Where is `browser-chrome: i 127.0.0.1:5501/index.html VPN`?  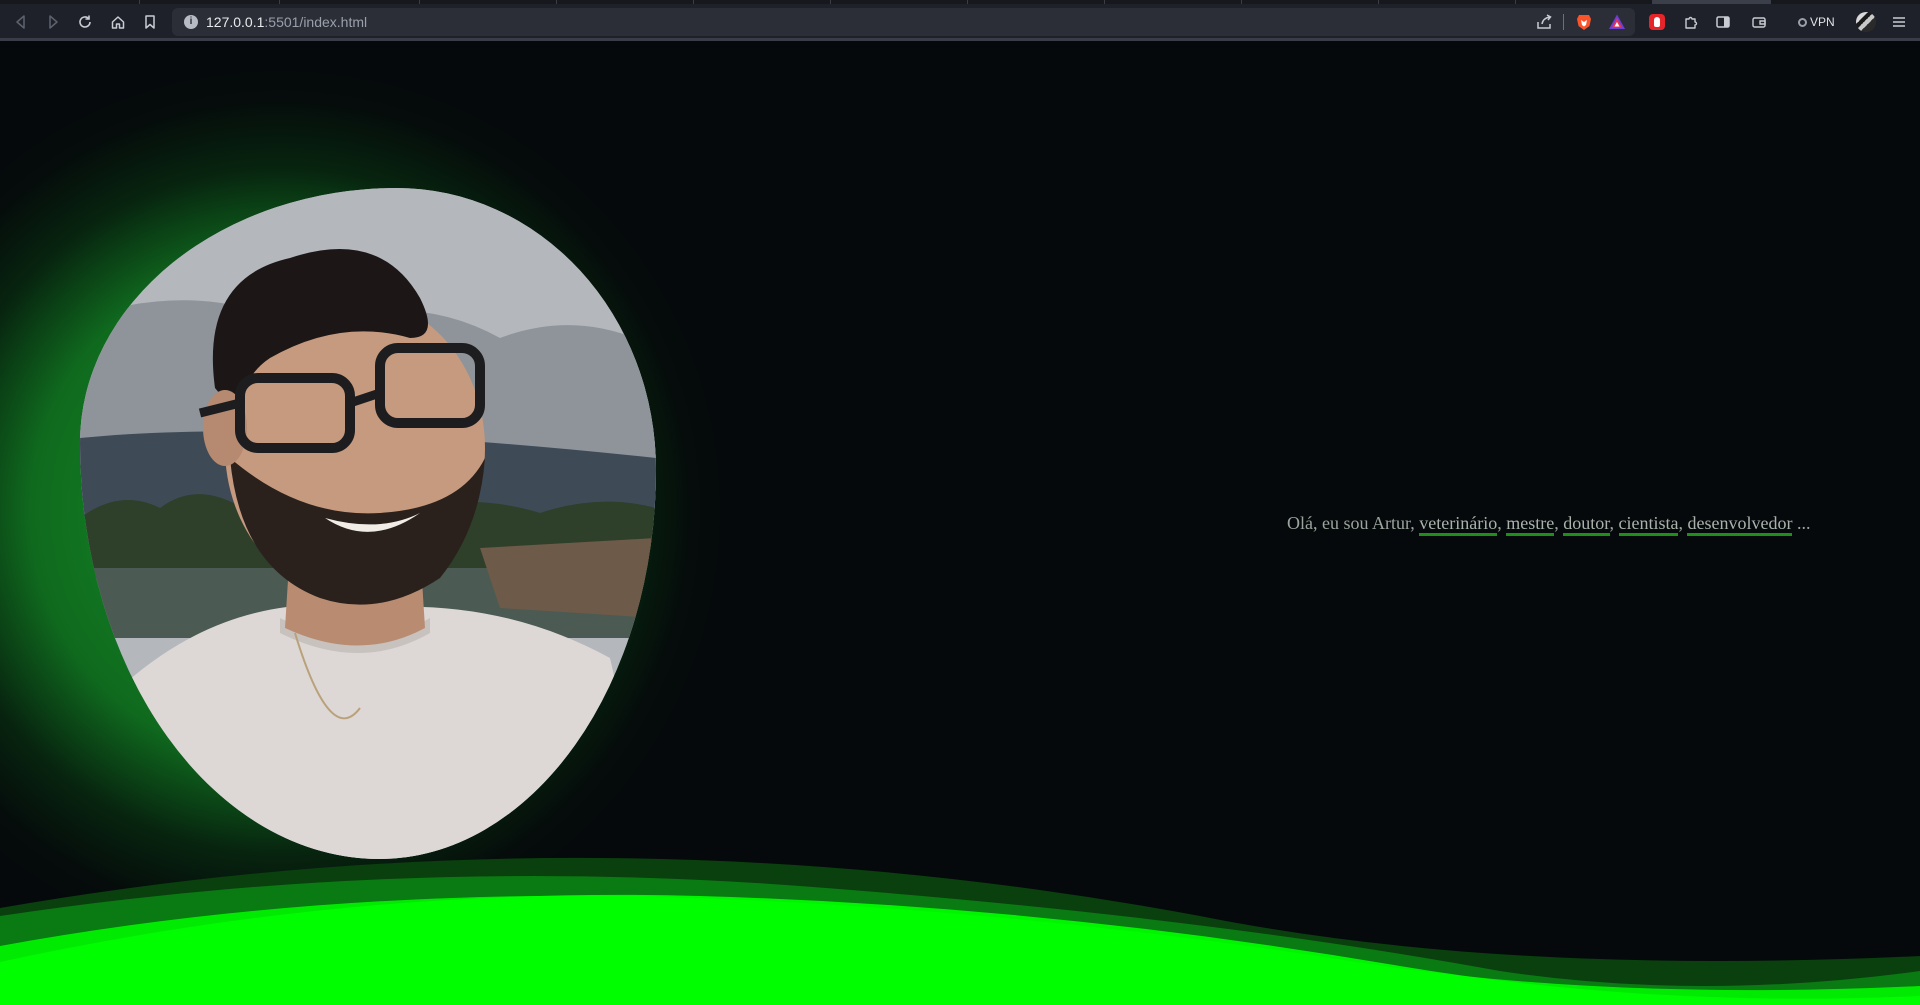
browser-chrome: i 127.0.0.1:5501/index.html VPN is located at coordinates (960, 20).